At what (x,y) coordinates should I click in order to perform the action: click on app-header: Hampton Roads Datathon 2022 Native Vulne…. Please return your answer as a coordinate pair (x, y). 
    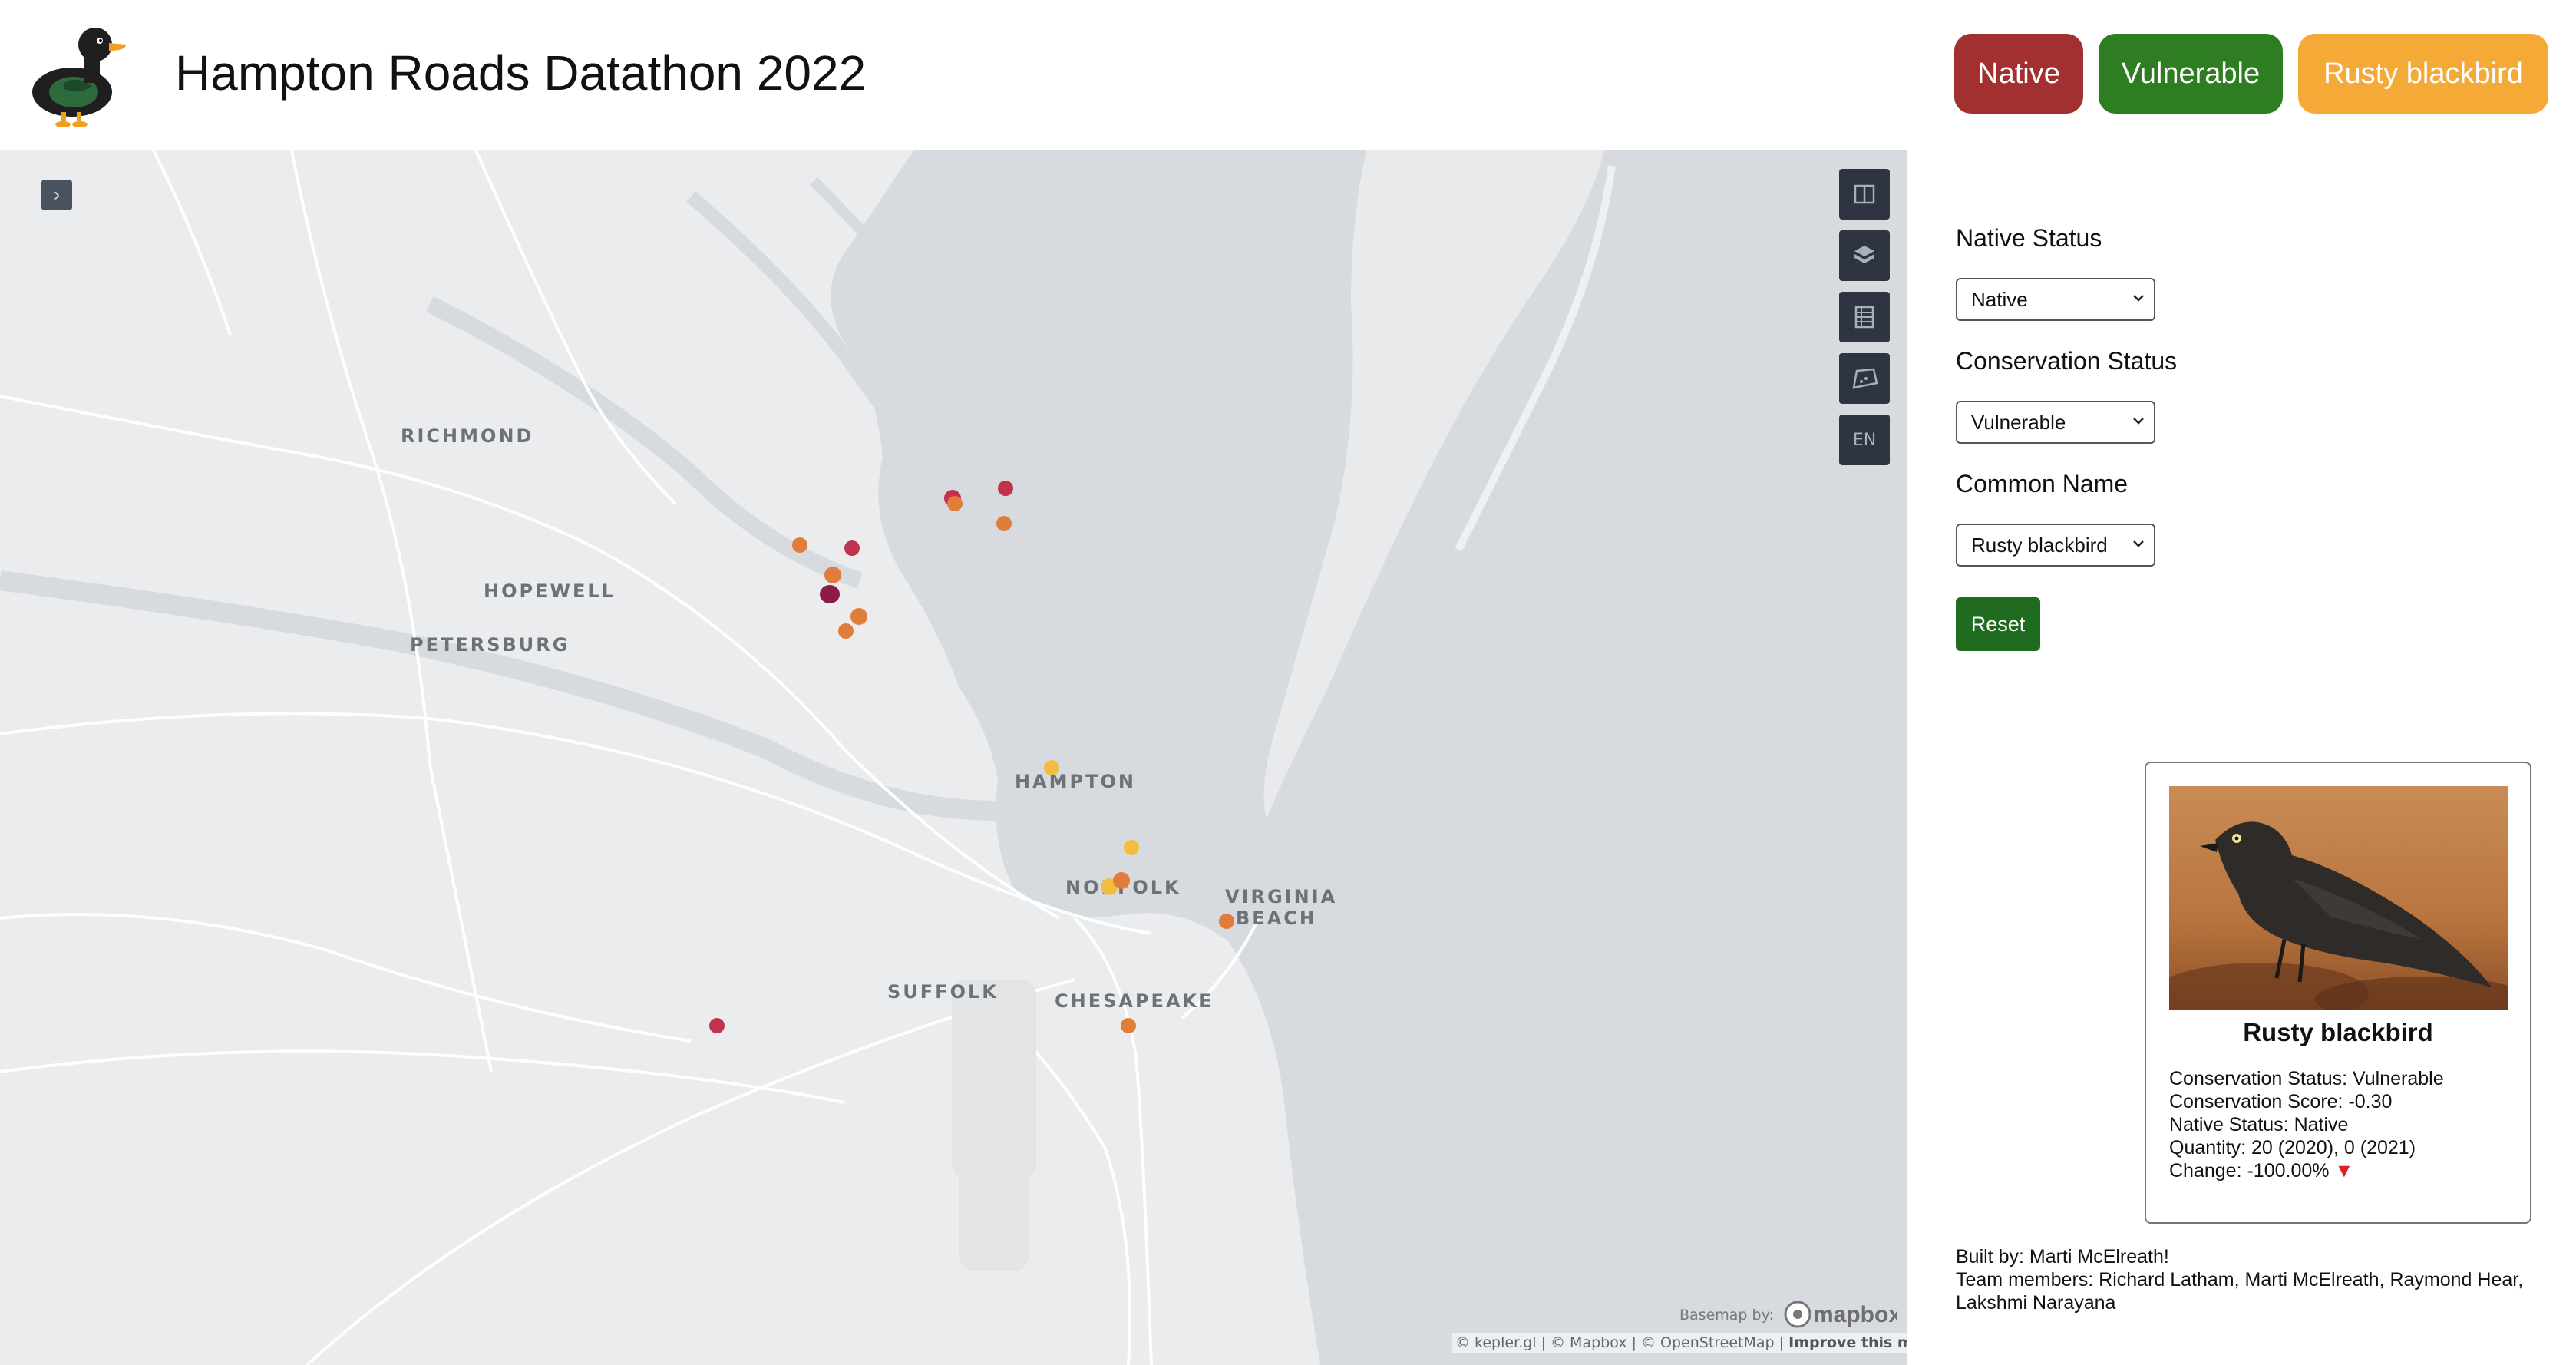
    Looking at the image, I should click on (1288, 75).